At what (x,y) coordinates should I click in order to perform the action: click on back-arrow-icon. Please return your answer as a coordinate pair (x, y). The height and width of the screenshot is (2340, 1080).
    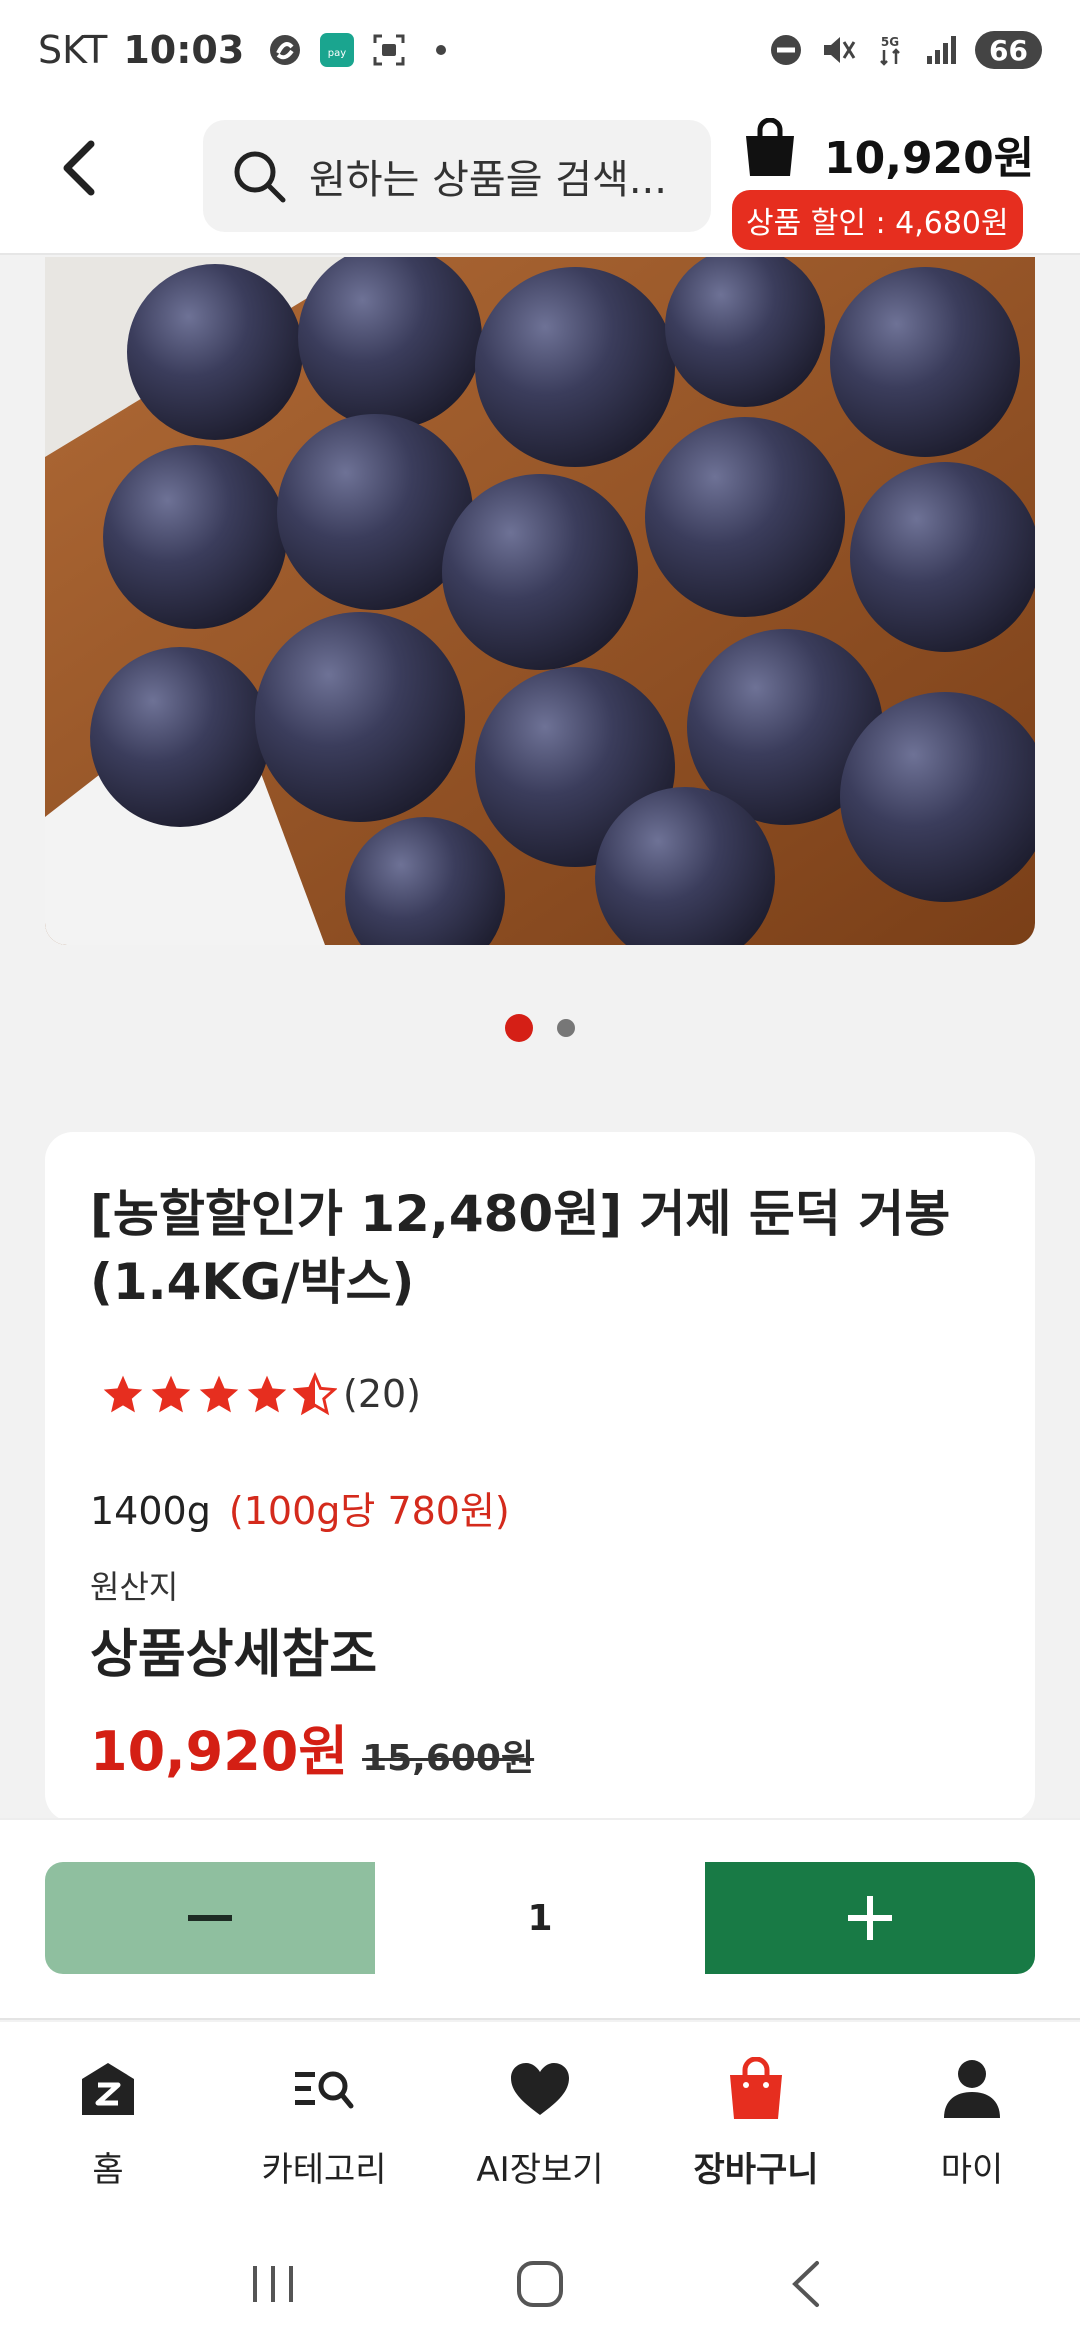
    Looking at the image, I should click on (79, 168).